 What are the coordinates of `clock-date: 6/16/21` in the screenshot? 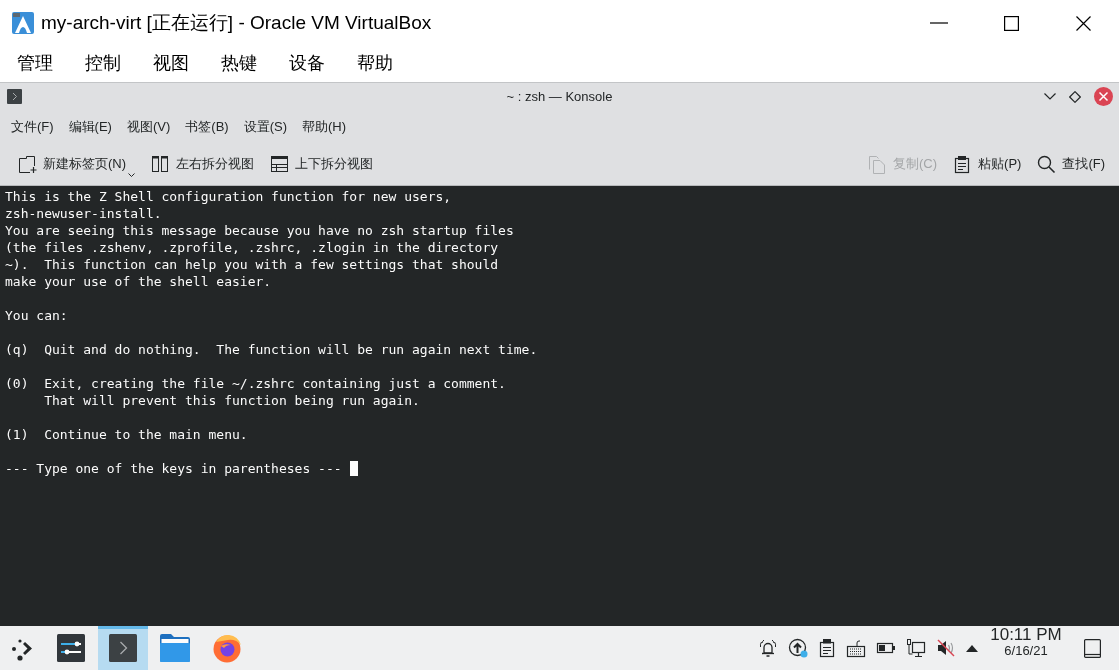 It's located at (1026, 650).